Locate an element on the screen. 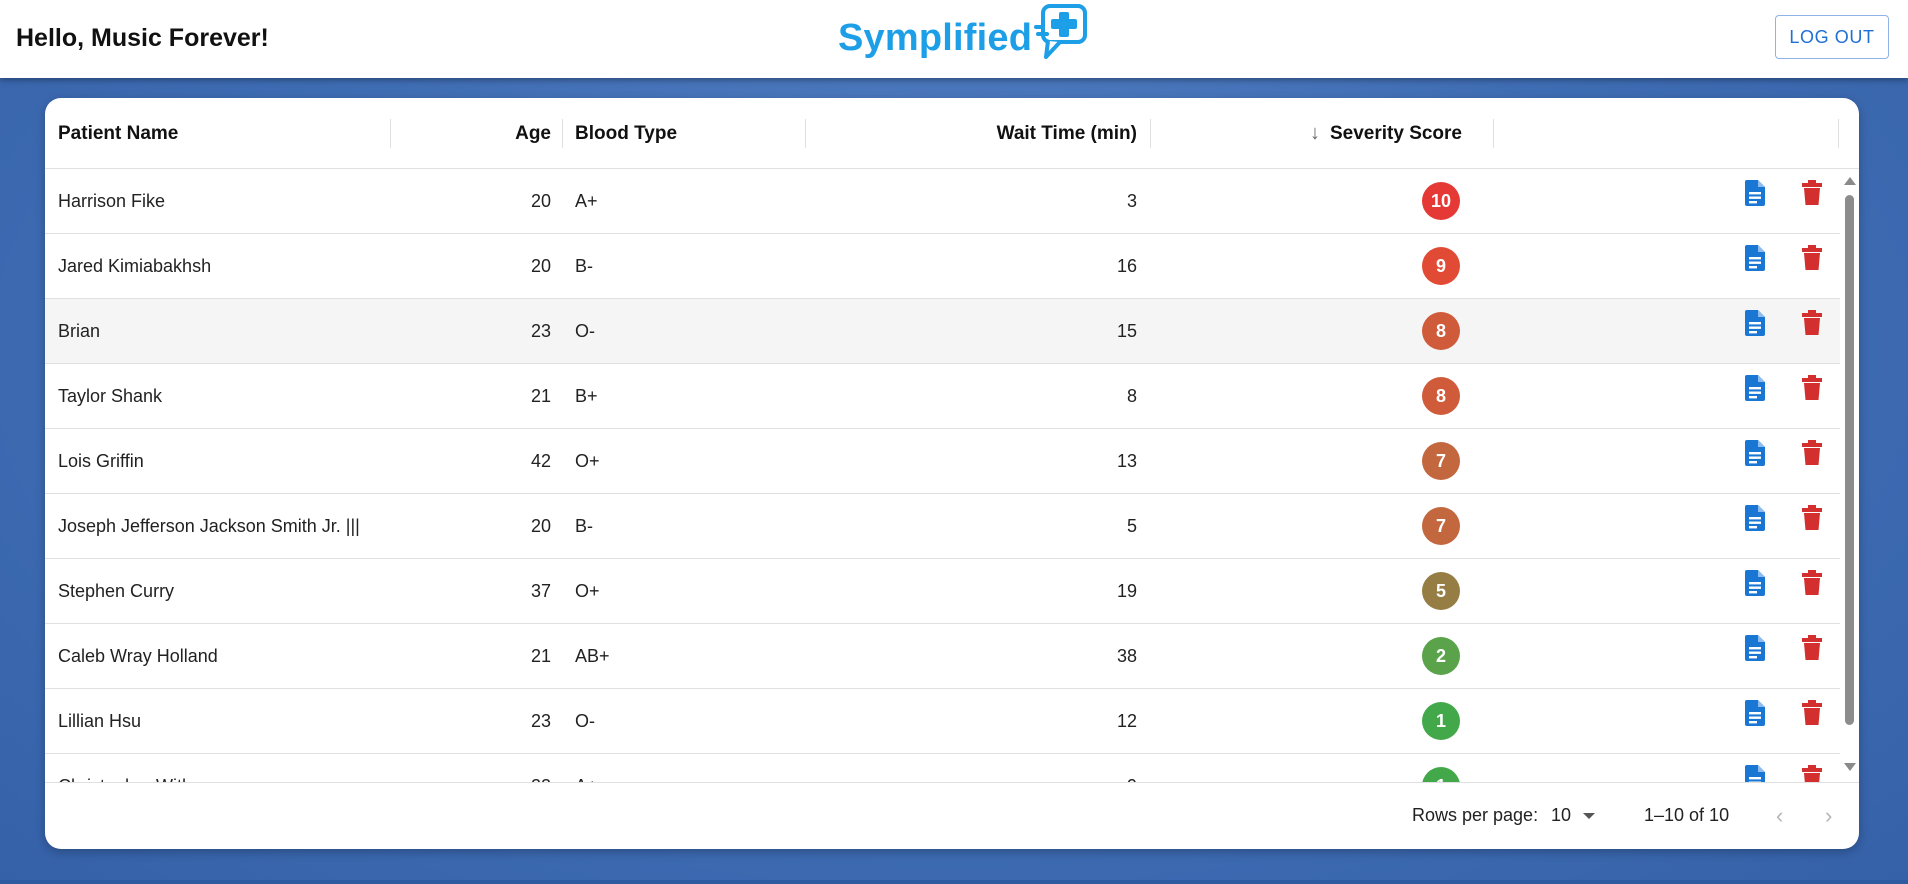 The width and height of the screenshot is (1908, 884). sort-descending-icon: ↓ is located at coordinates (1315, 133).